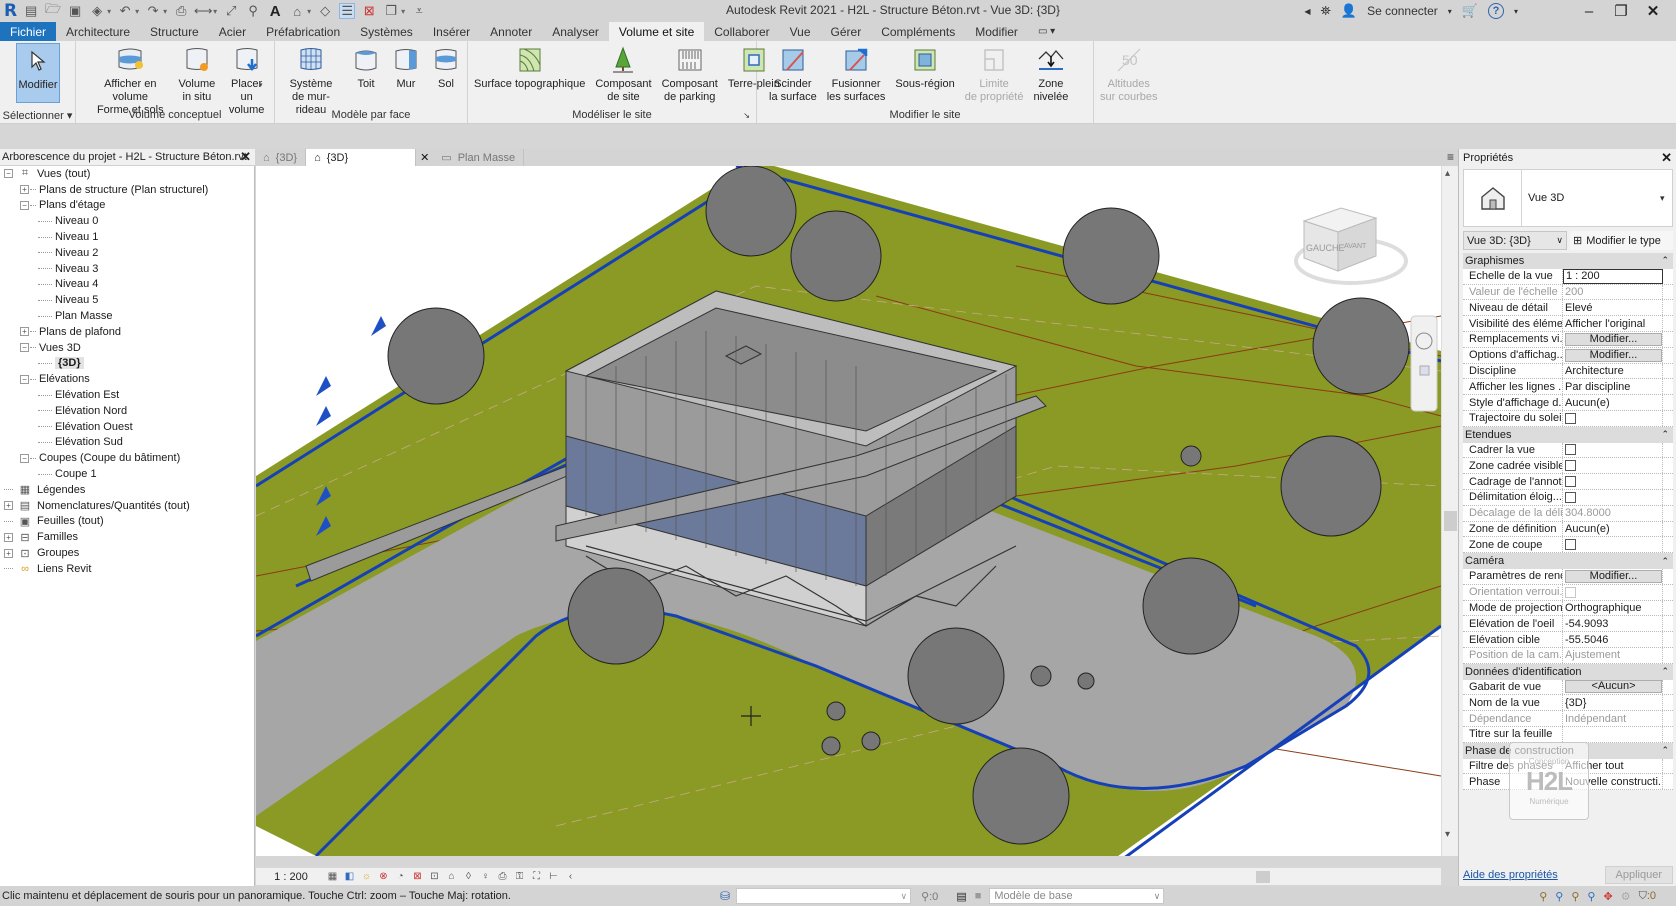  What do you see at coordinates (311, 79) in the screenshot?
I see `curtain-system-button: Système de mur-rideau` at bounding box center [311, 79].